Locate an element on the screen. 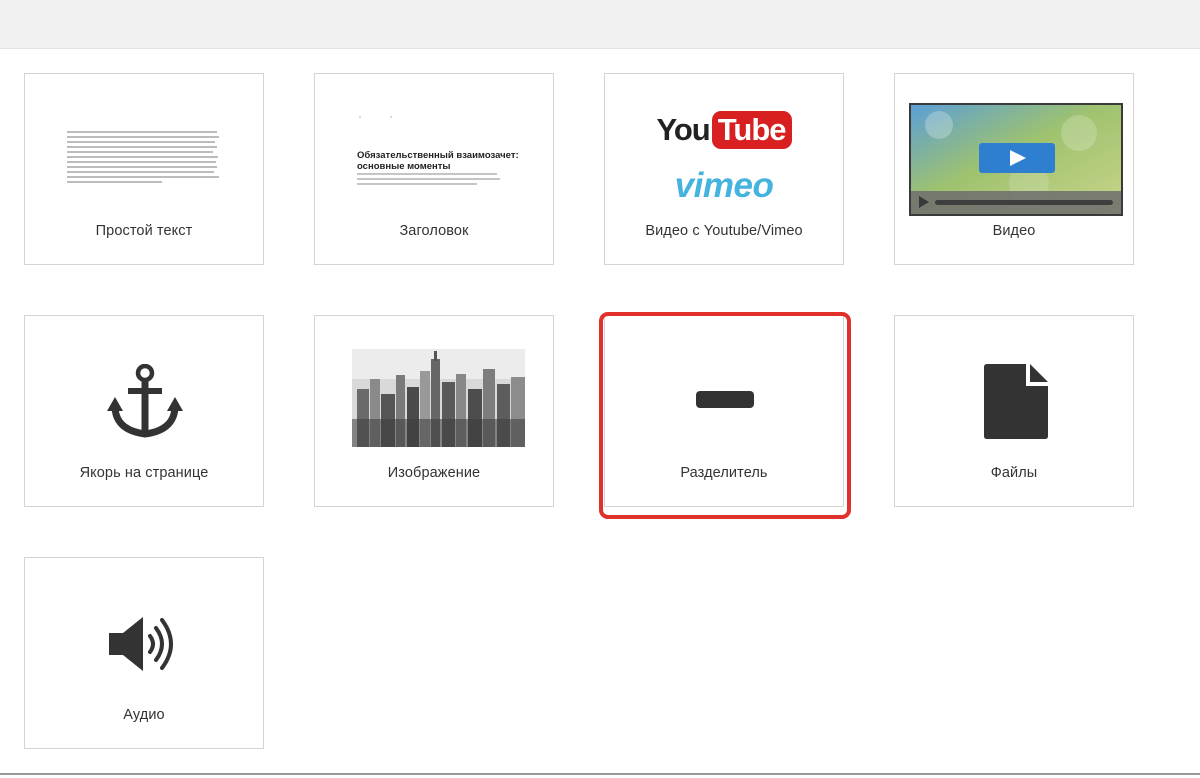 This screenshot has width=1200, height=778. tile-label: Разделитель is located at coordinates (724, 473).